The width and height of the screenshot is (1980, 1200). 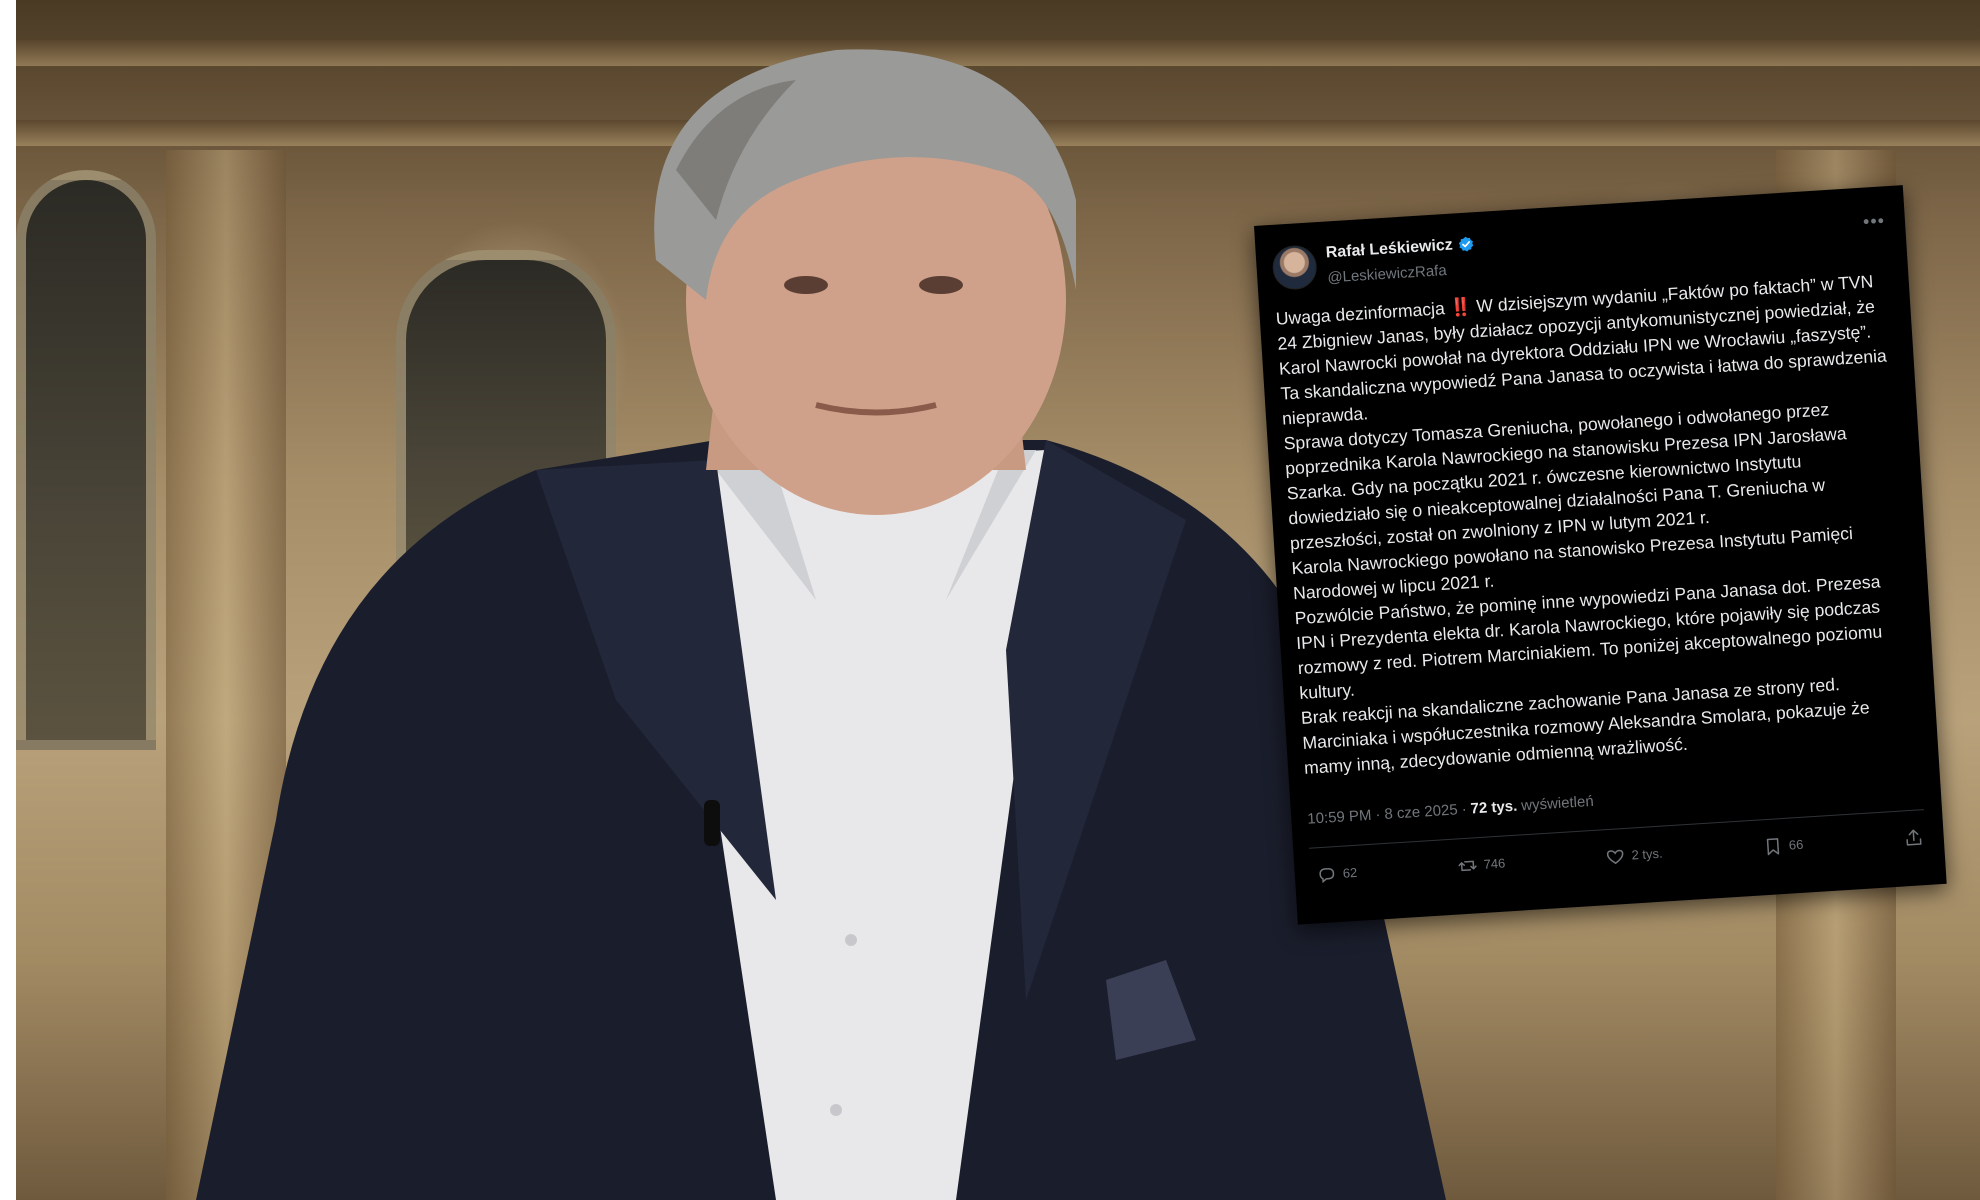 I want to click on views-count: 72 tys., so click(x=1494, y=807).